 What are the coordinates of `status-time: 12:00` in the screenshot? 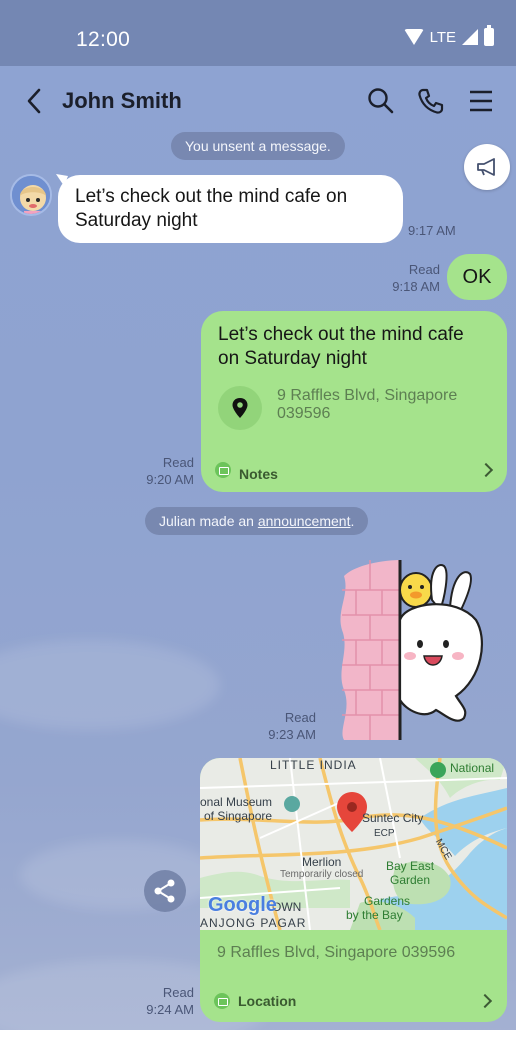 It's located at (103, 39).